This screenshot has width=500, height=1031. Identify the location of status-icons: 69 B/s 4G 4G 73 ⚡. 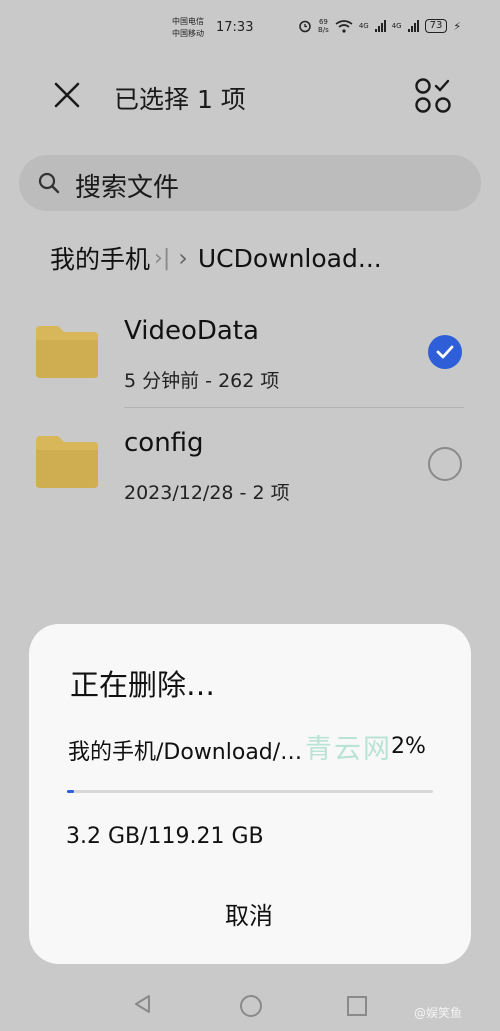
(379, 26).